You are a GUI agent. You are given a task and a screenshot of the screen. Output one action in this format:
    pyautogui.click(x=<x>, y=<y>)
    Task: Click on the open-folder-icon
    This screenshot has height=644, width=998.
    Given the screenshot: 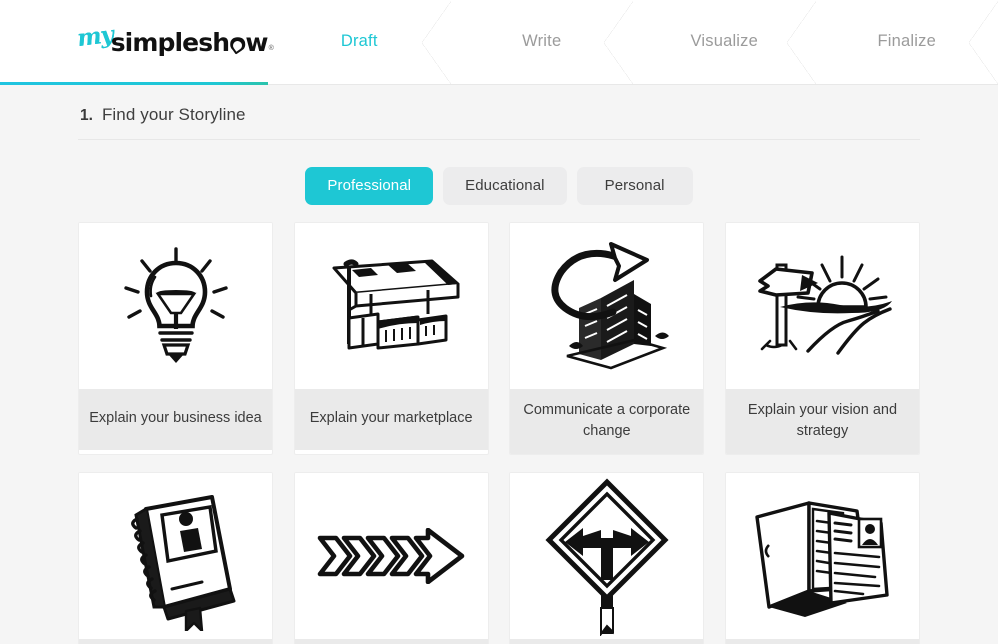 What is the action you would take?
    pyautogui.click(x=822, y=556)
    